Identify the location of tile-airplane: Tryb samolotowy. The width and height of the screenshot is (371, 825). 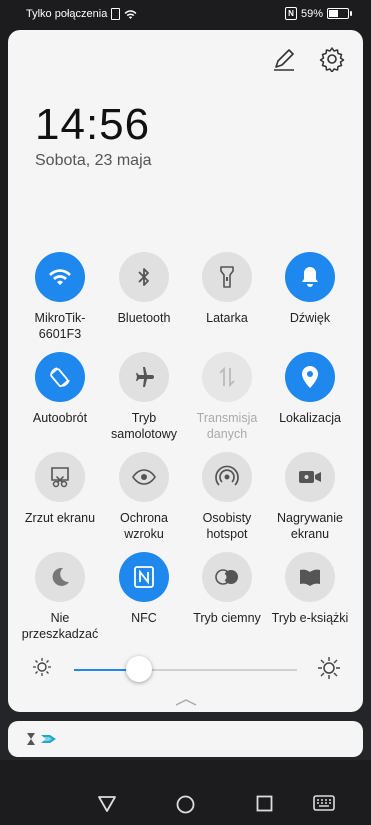
(144, 397).